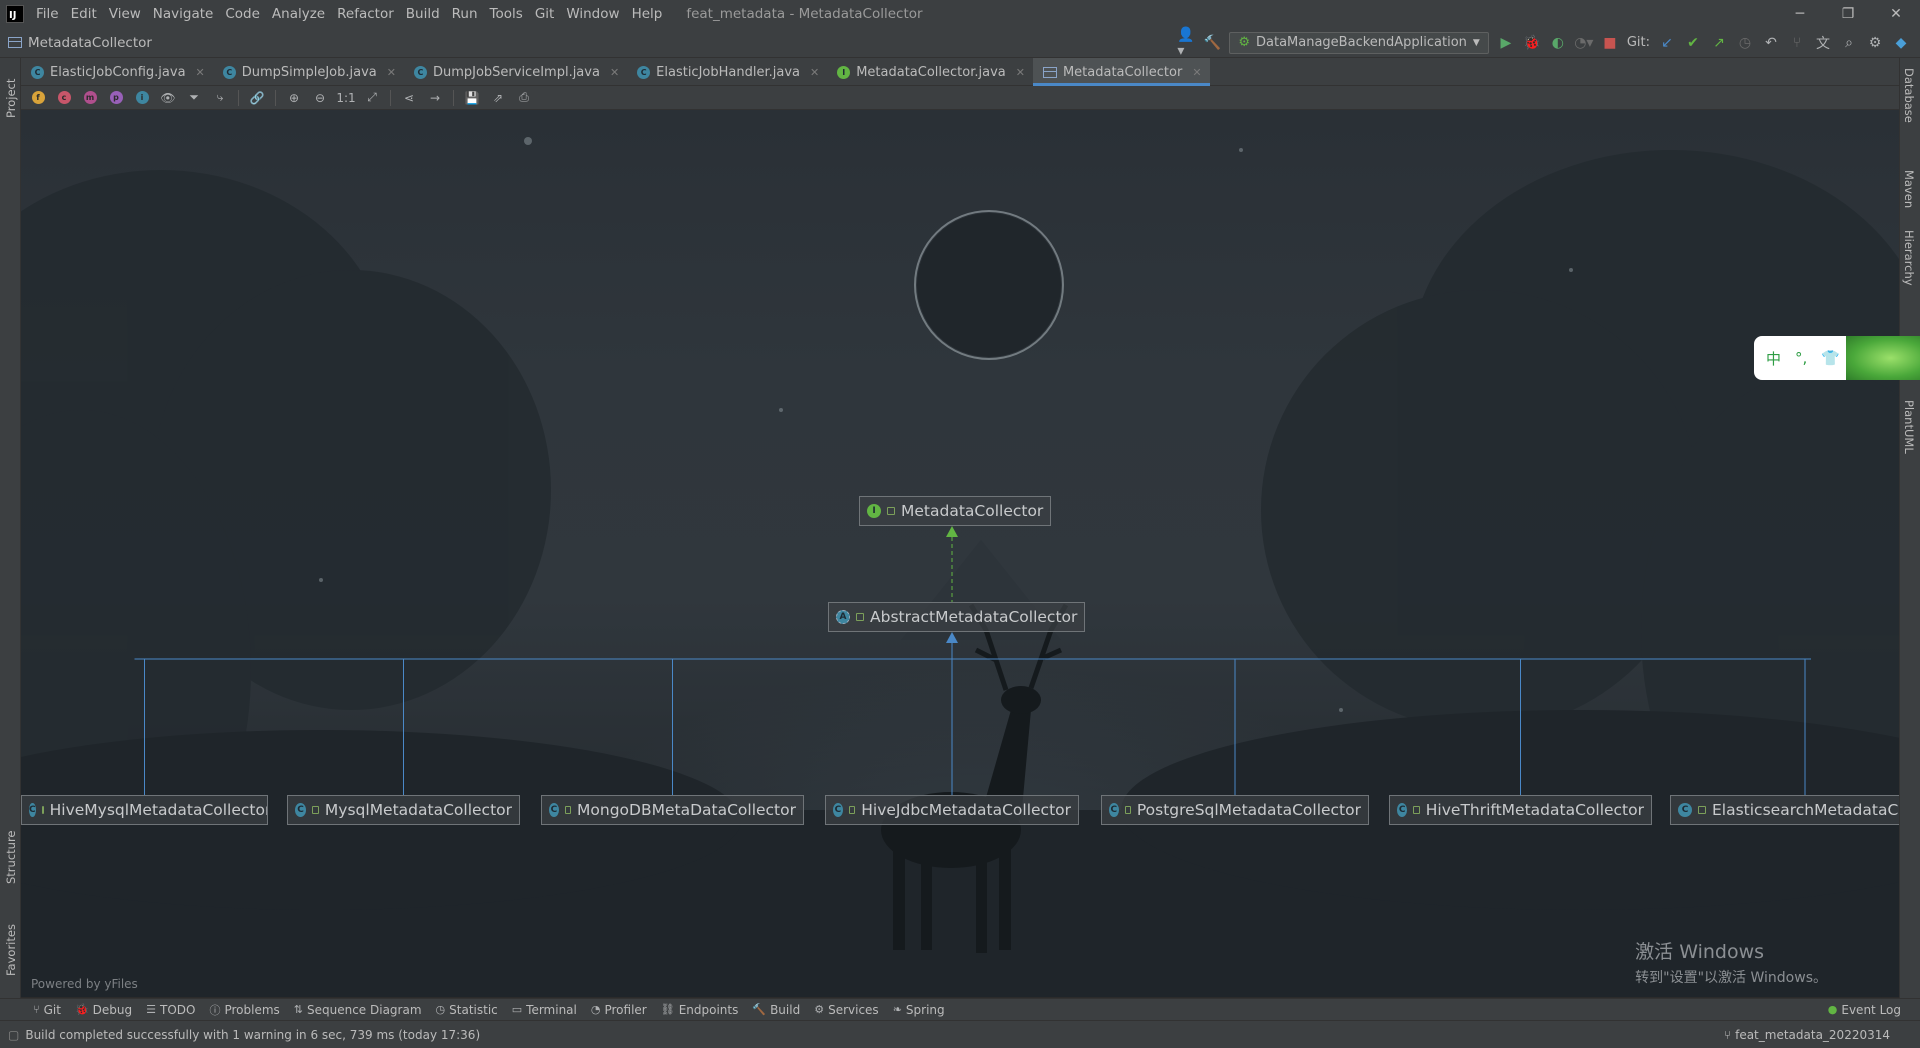 The width and height of the screenshot is (1920, 1048). What do you see at coordinates (11, 950) in the screenshot?
I see `favorites-tool-tab: Favorites` at bounding box center [11, 950].